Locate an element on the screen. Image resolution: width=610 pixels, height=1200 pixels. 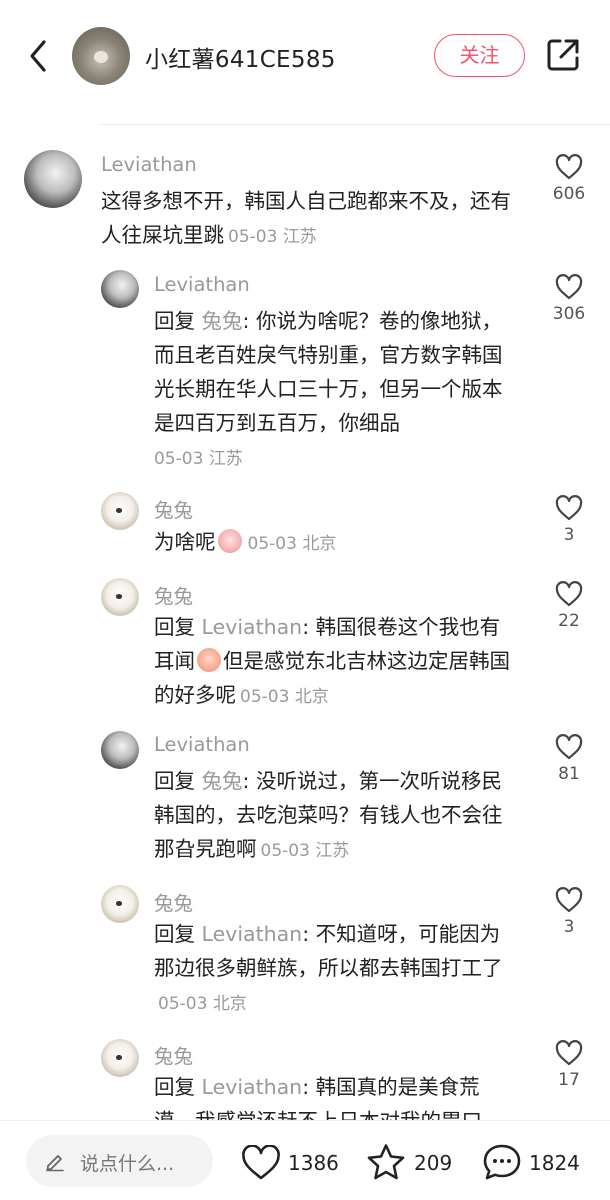
like-button: 81 is located at coordinates (569, 759).